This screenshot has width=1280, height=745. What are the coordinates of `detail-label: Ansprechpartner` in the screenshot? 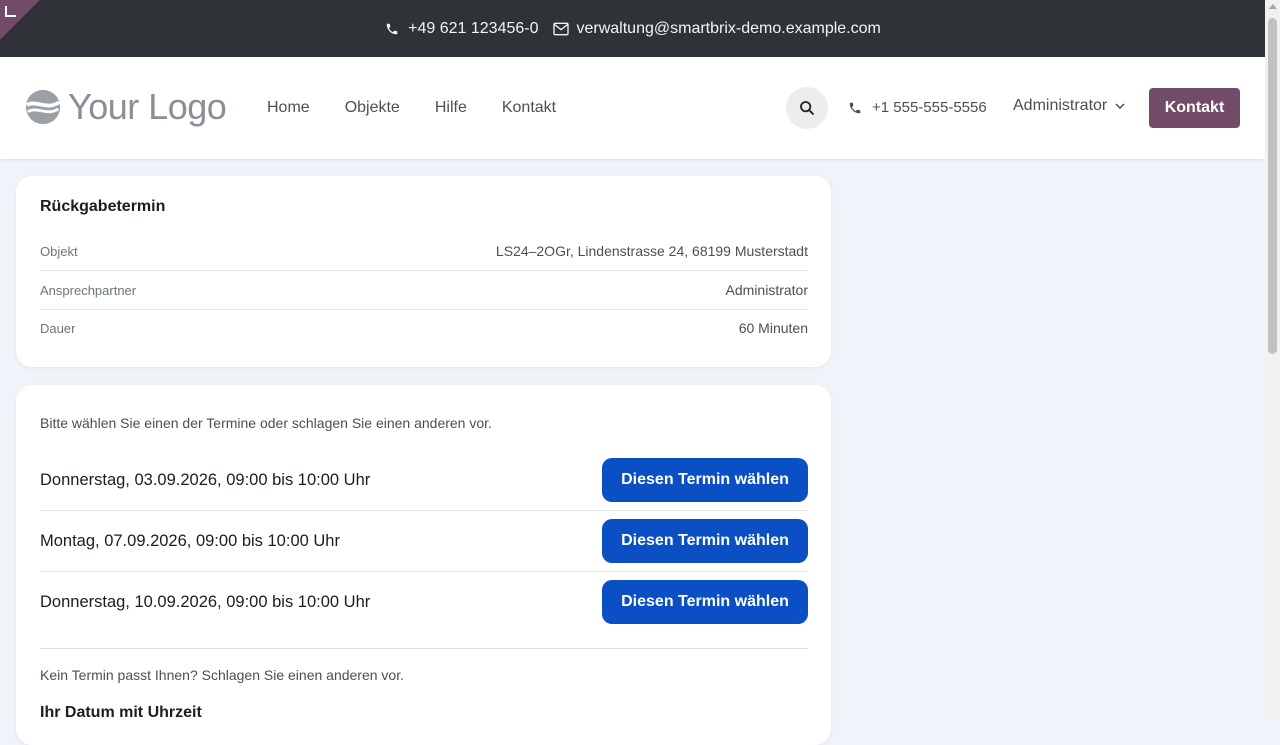 It's located at (88, 290).